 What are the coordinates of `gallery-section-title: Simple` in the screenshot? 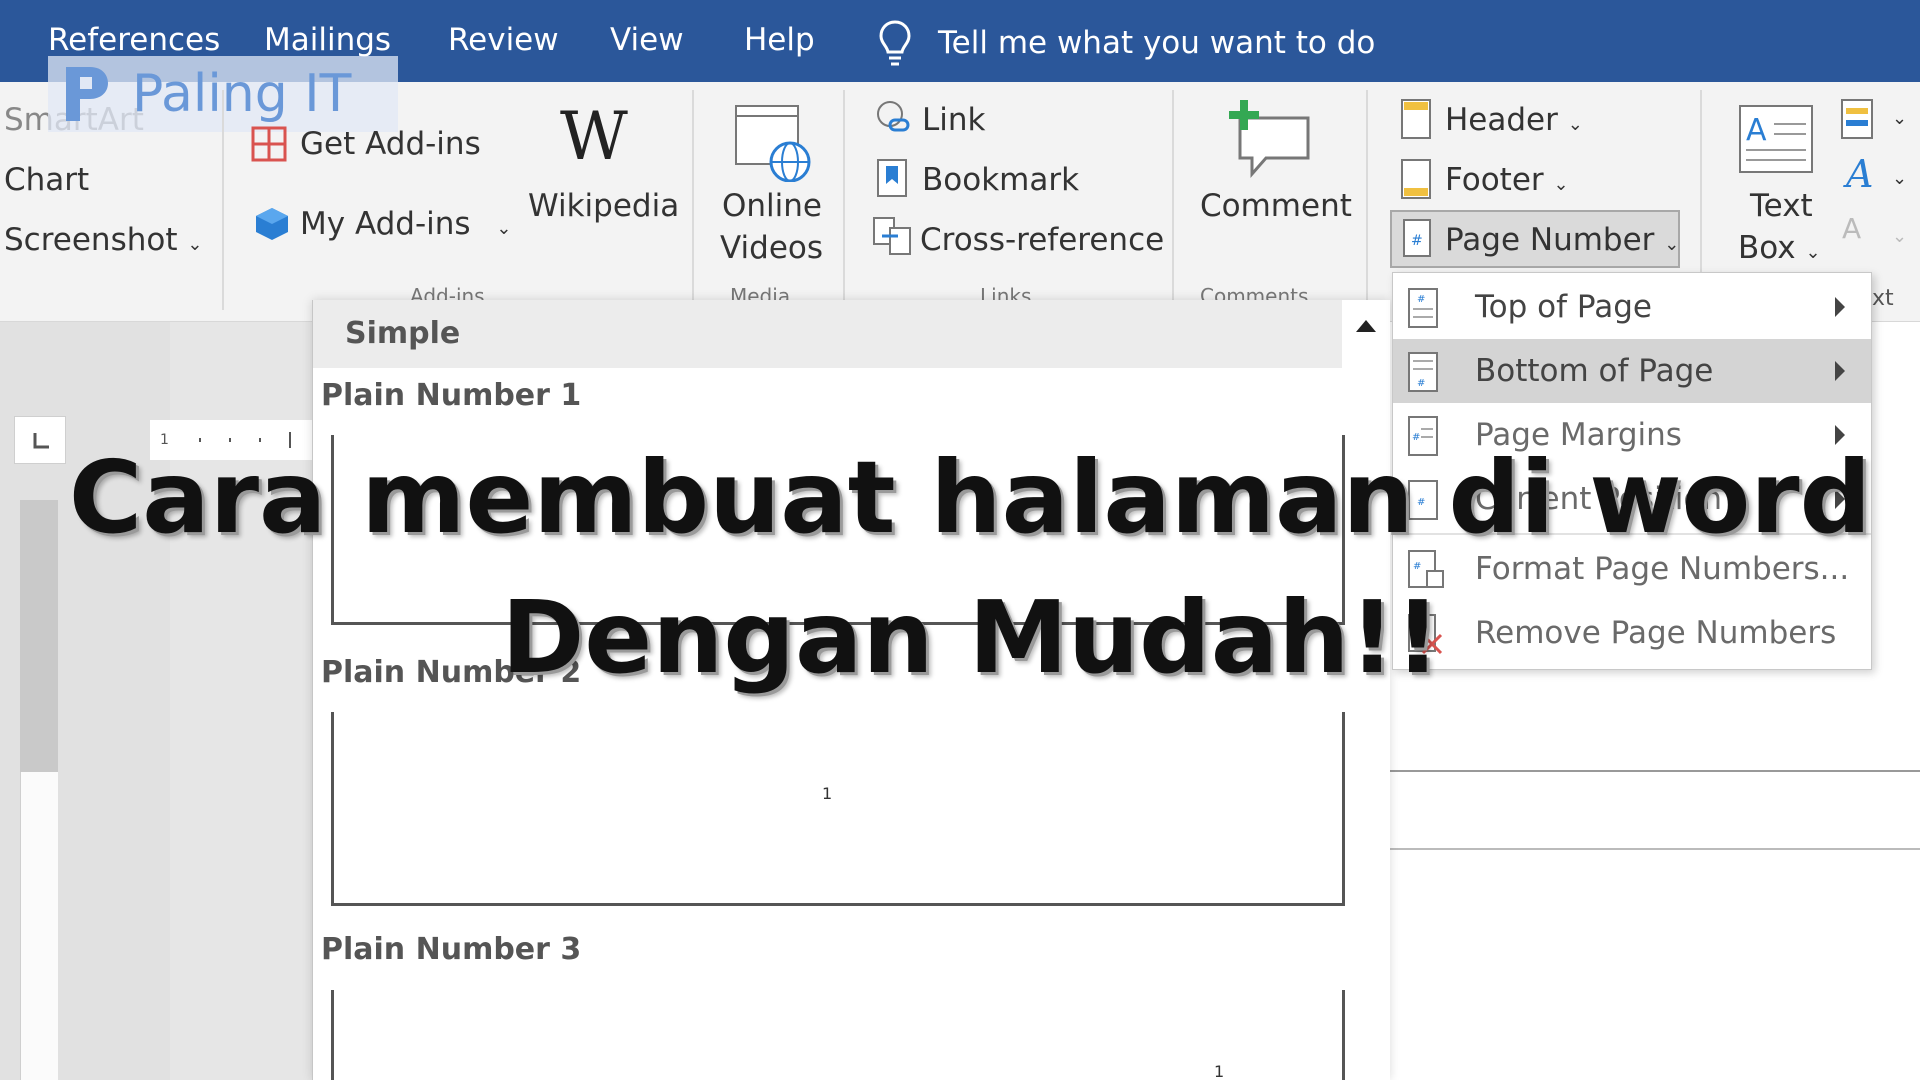 It's located at (403, 333).